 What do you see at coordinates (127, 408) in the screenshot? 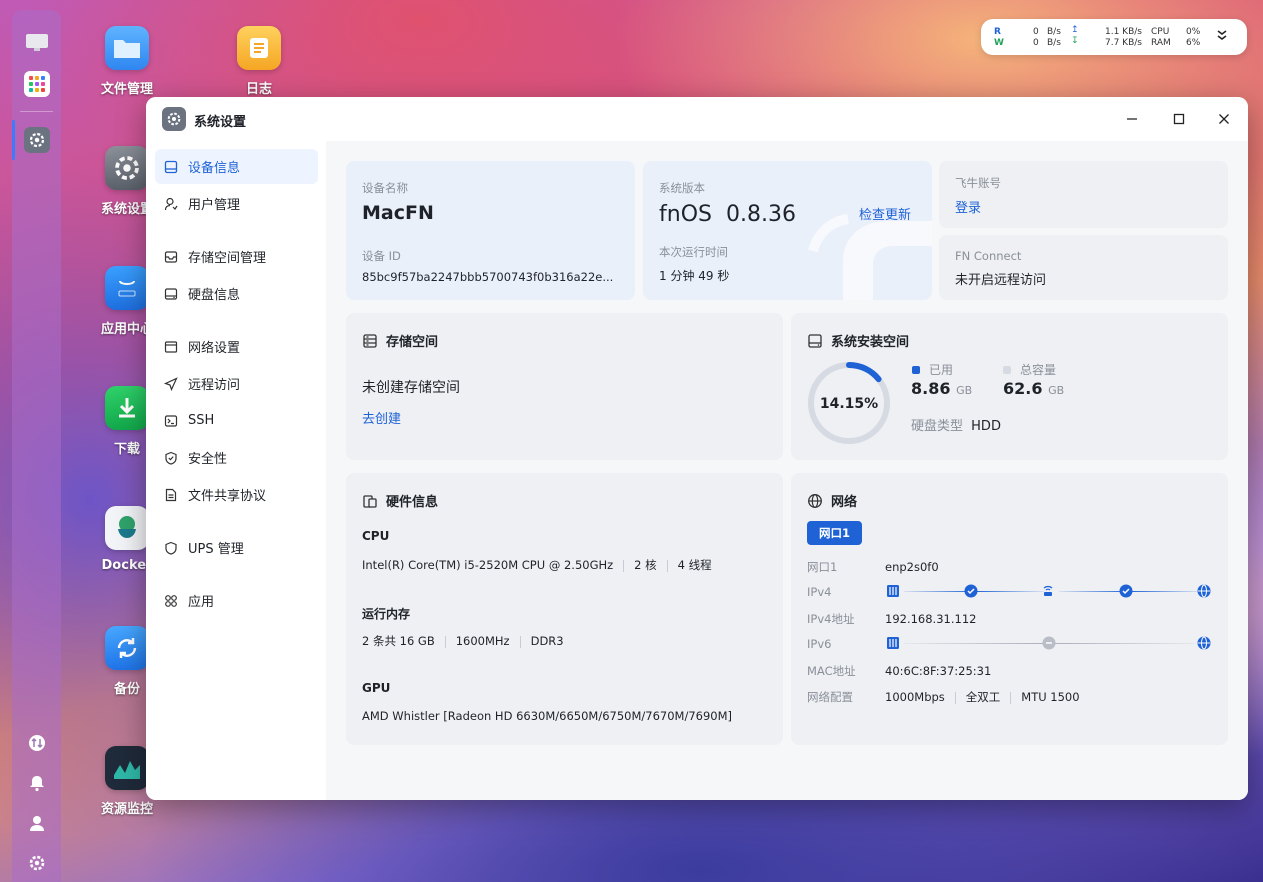
I see `download-arrow-icon` at bounding box center [127, 408].